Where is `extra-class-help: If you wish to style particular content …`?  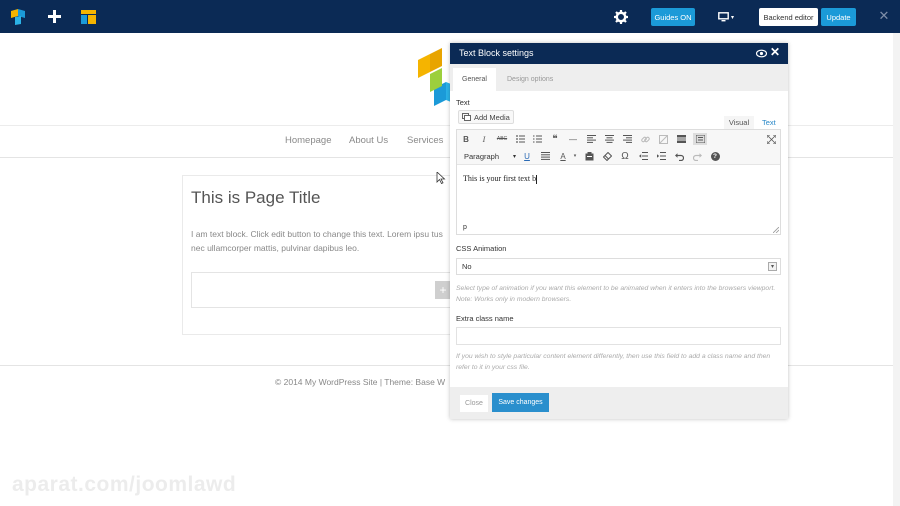
extra-class-help: If you wish to style particular content … is located at coordinates (613, 362).